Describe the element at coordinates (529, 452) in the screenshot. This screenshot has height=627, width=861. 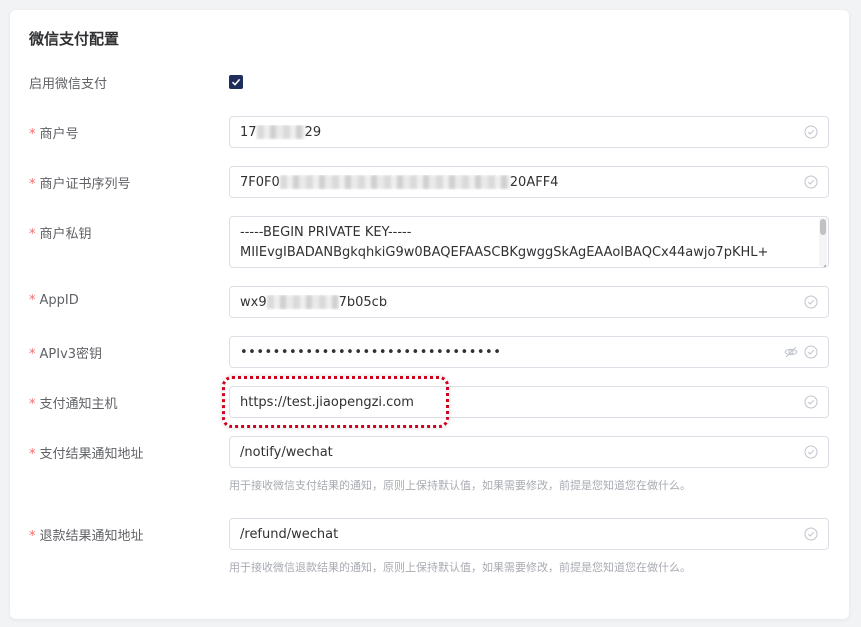
I see `pay-notify-url-input: /notify/wechat` at that location.